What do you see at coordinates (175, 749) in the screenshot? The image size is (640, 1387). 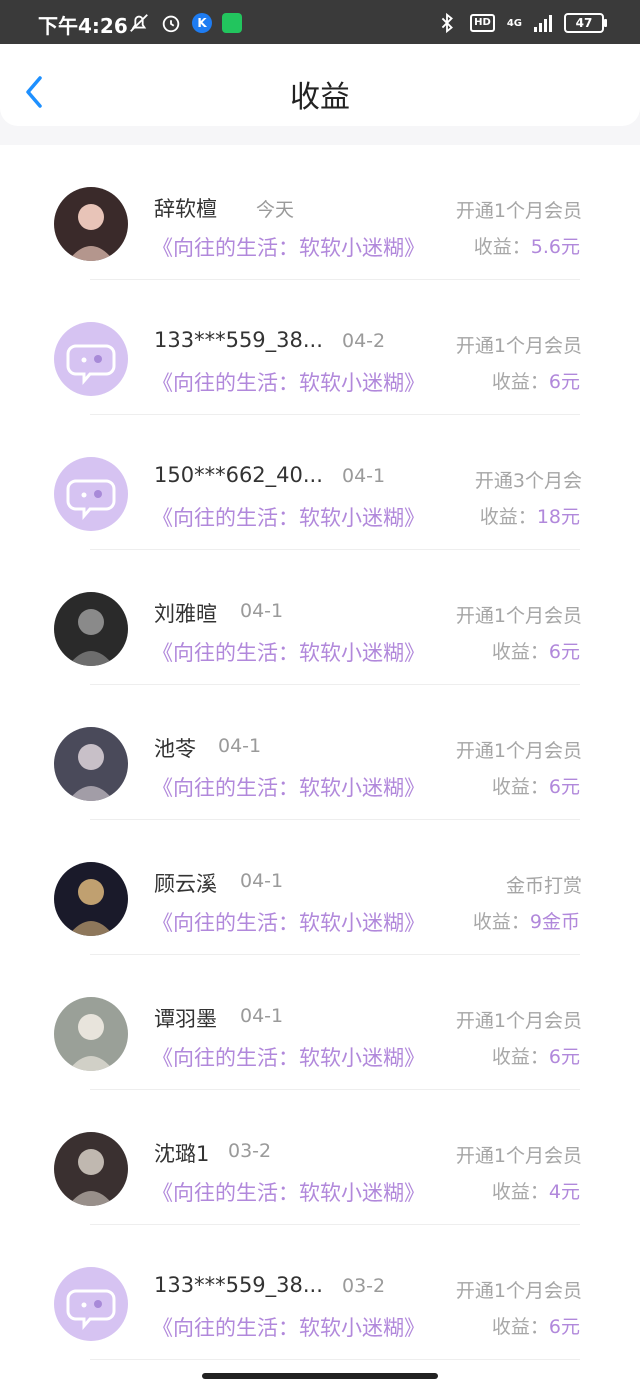 I see `user-name: 池苓` at bounding box center [175, 749].